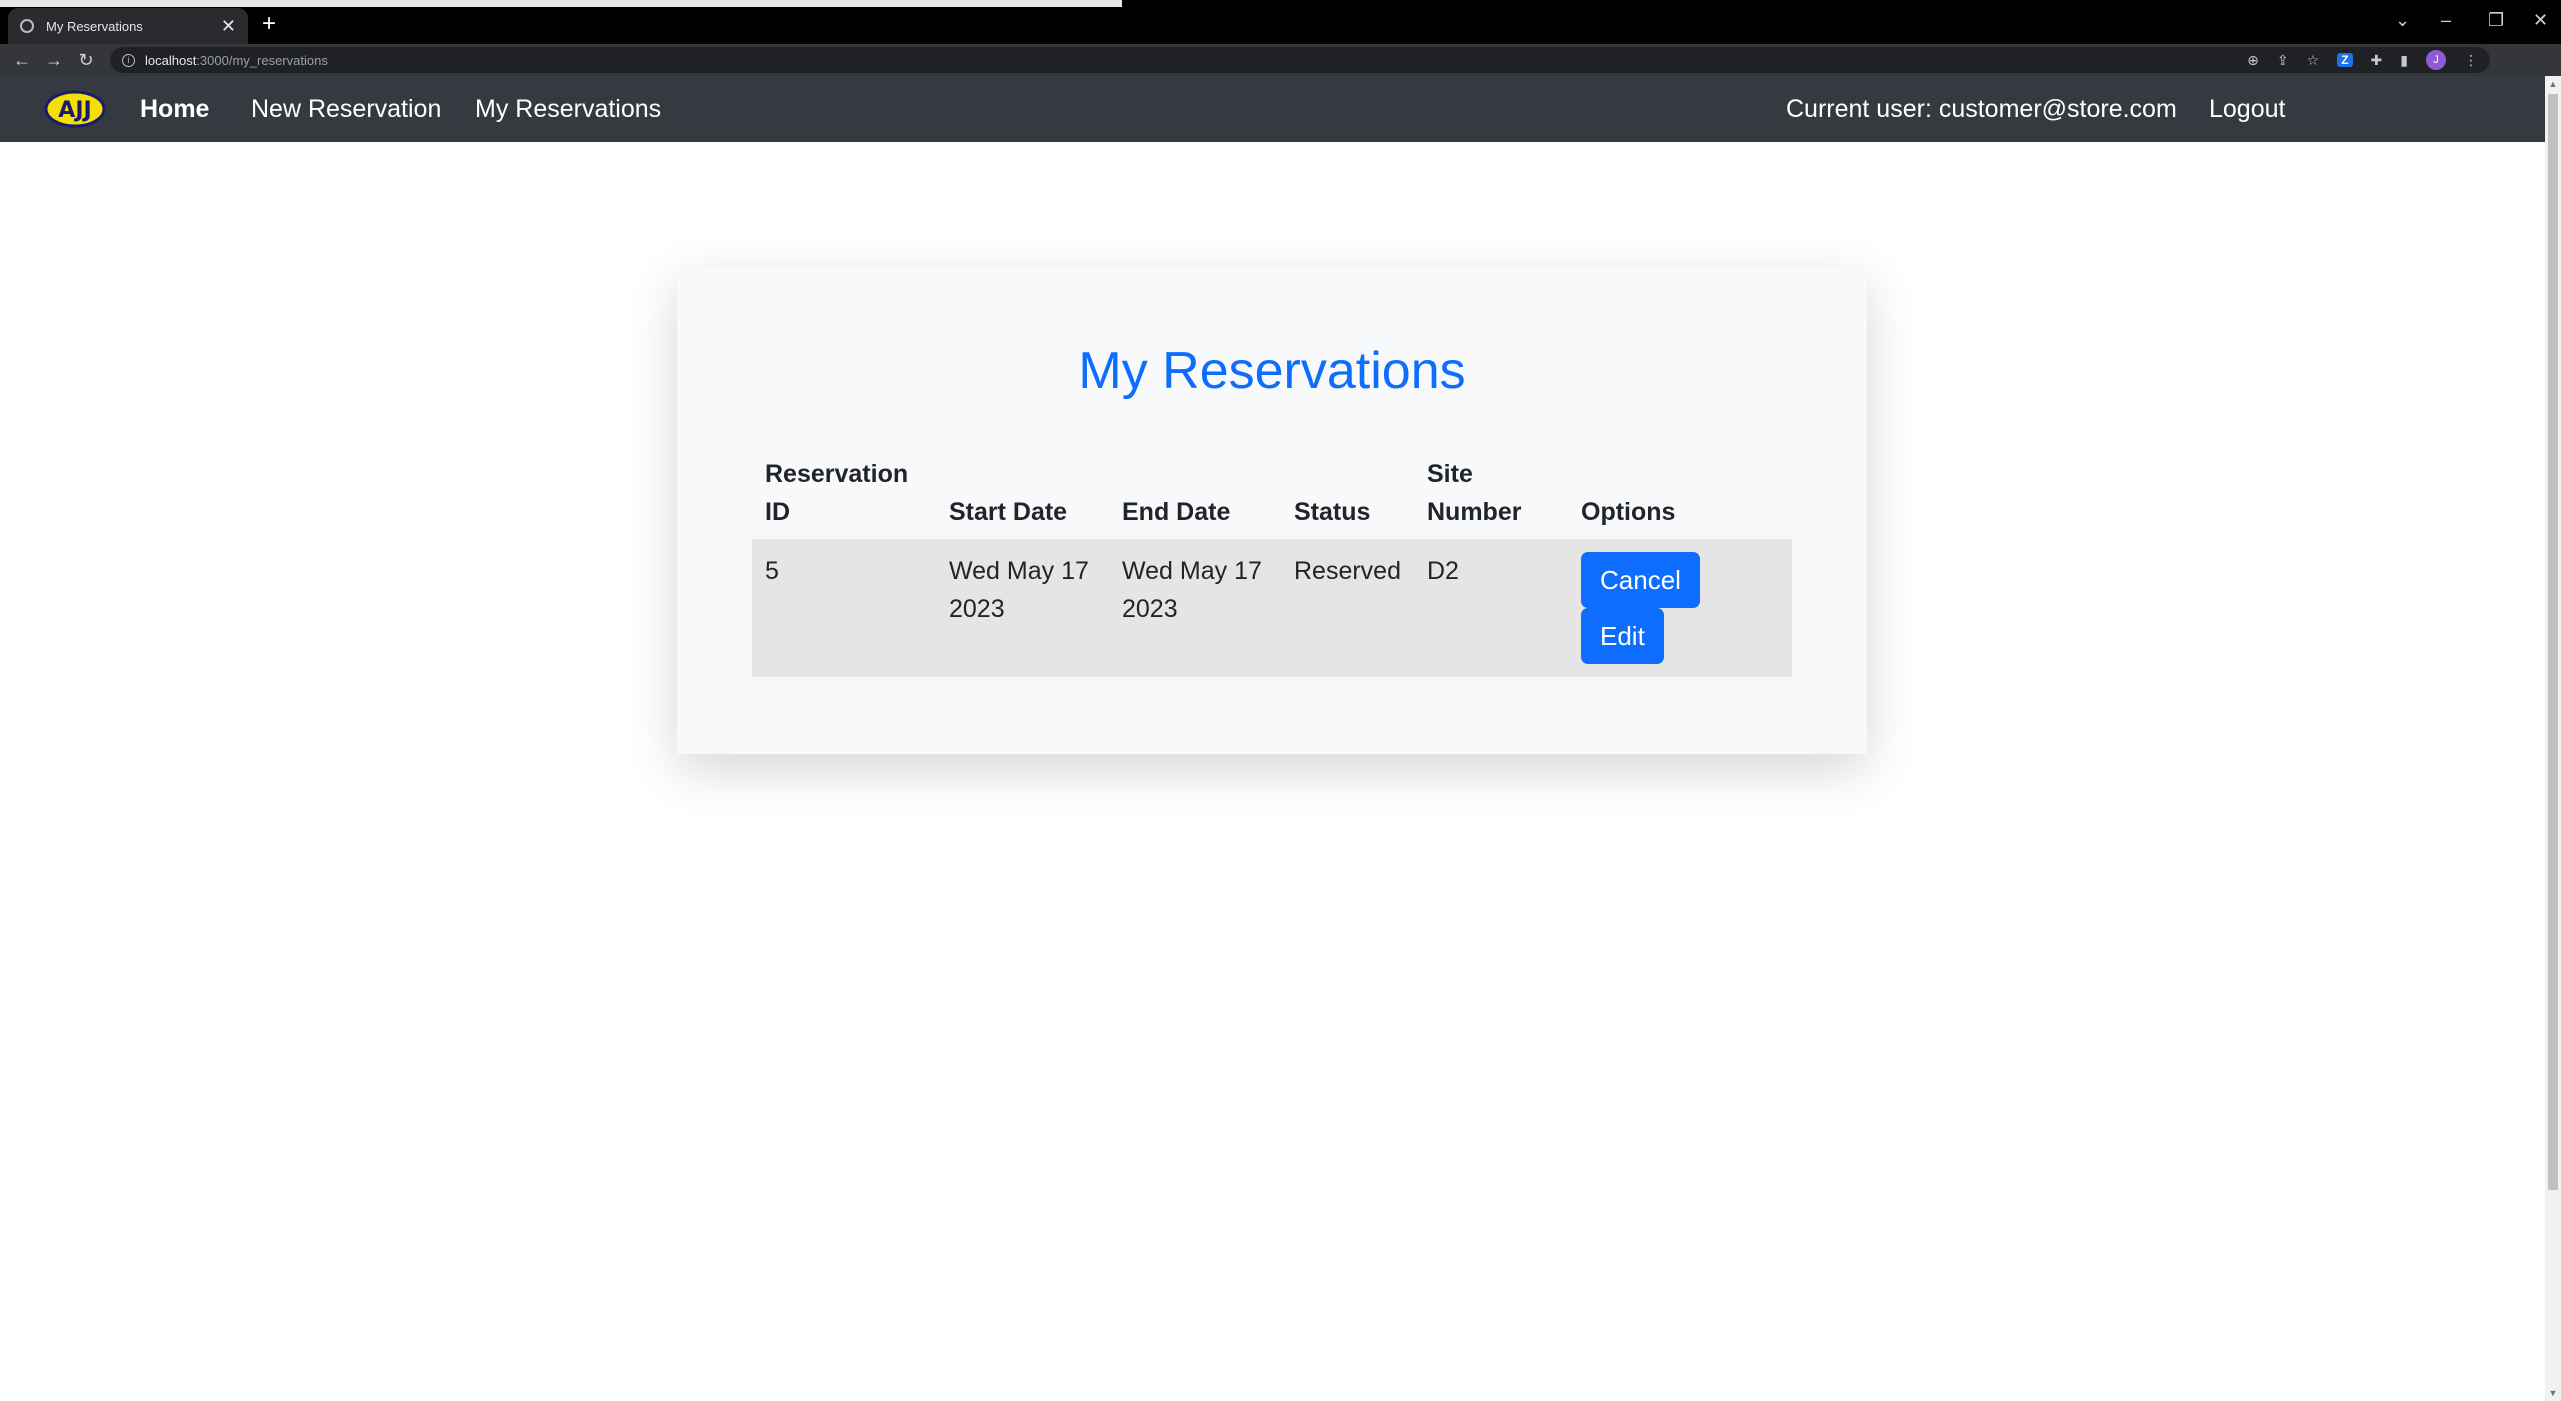  Describe the element at coordinates (262, 60) in the screenshot. I see `url-path: :3000/my_reservations` at that location.